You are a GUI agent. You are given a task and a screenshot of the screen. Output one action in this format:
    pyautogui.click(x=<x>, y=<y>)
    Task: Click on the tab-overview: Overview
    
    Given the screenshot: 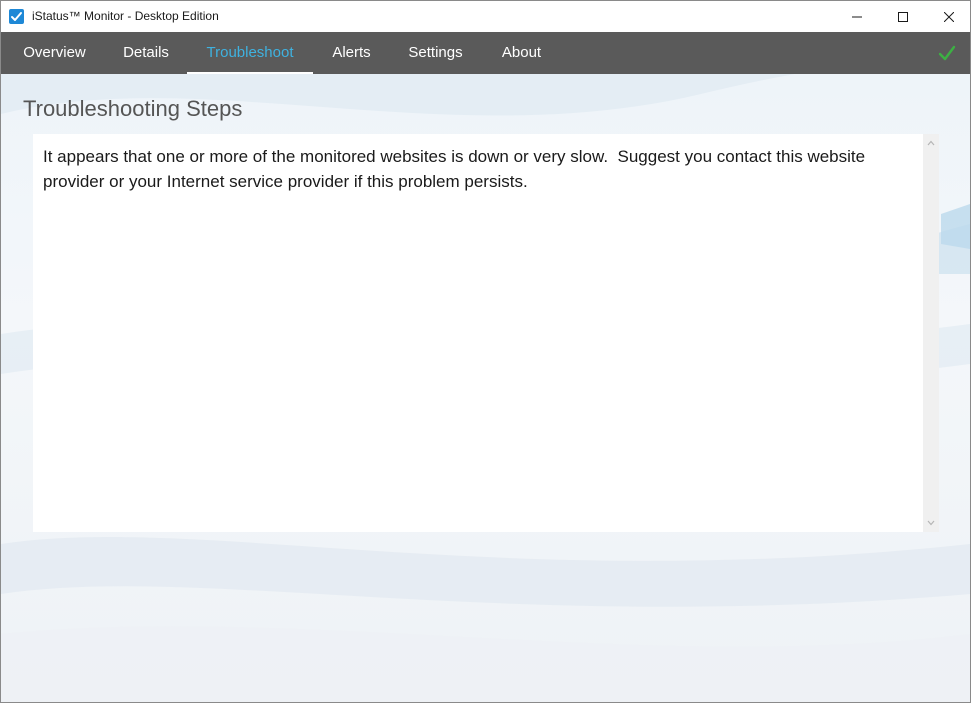 What is the action you would take?
    pyautogui.click(x=54, y=53)
    